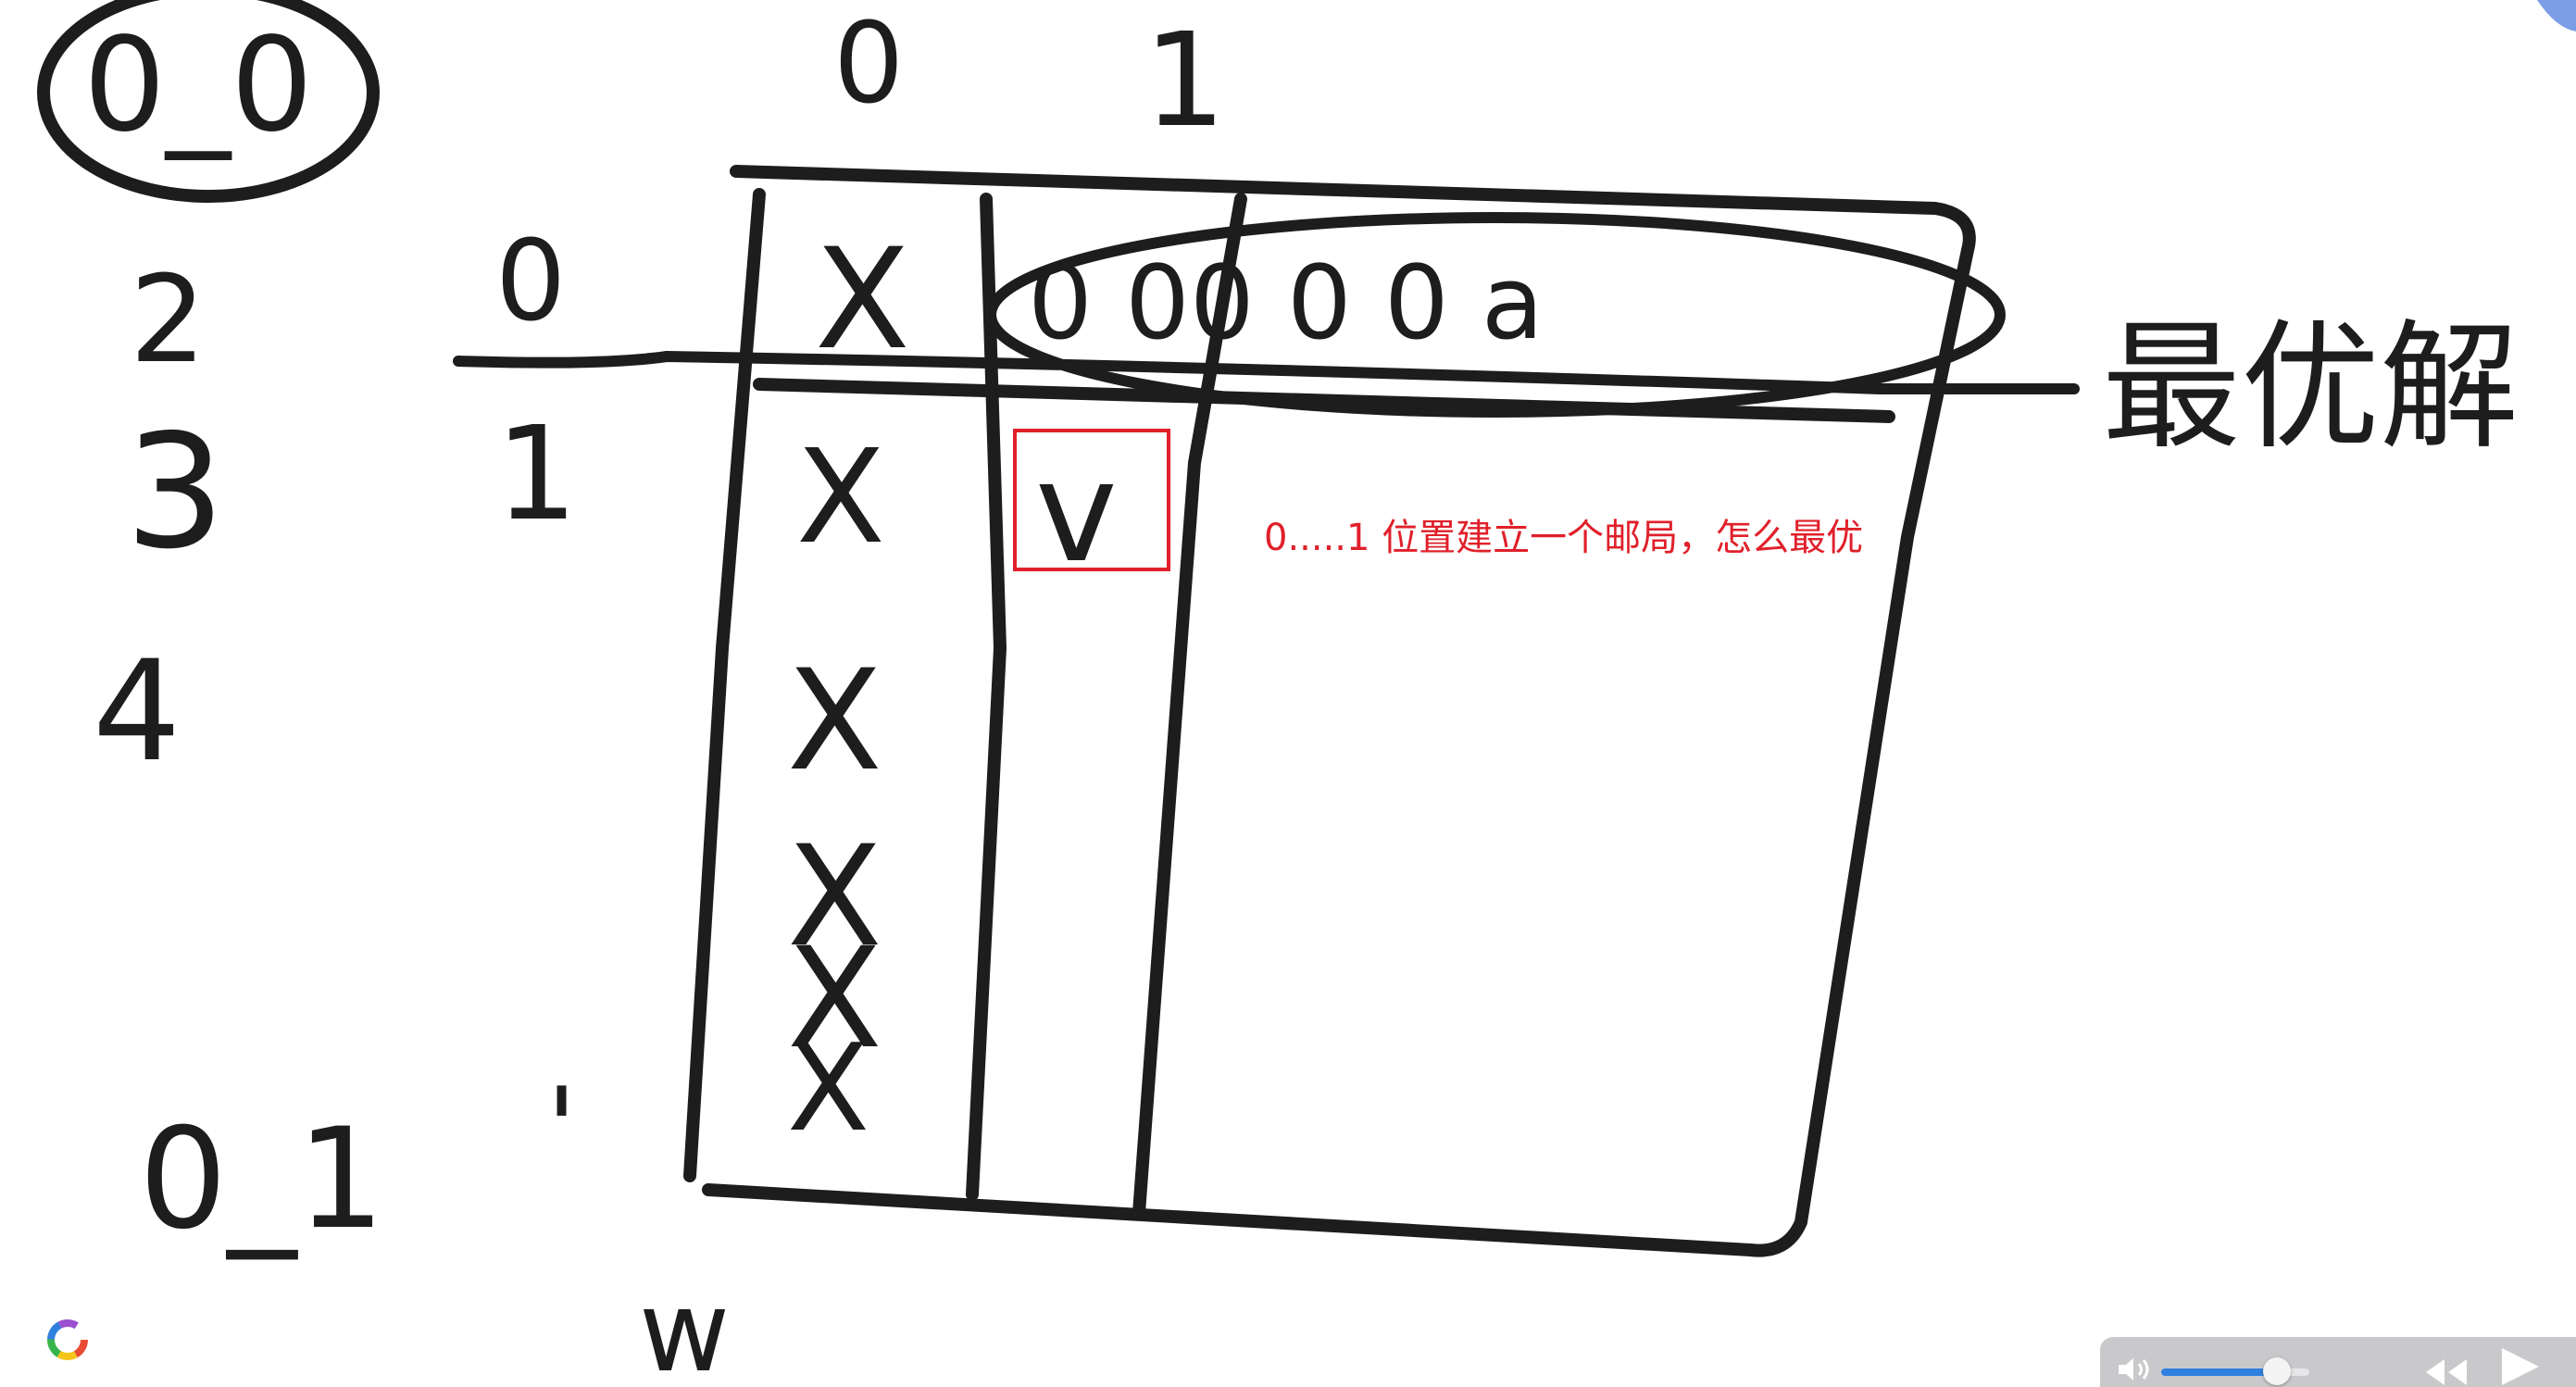  What do you see at coordinates (175, 492) in the screenshot?
I see `row-label-3: 3` at bounding box center [175, 492].